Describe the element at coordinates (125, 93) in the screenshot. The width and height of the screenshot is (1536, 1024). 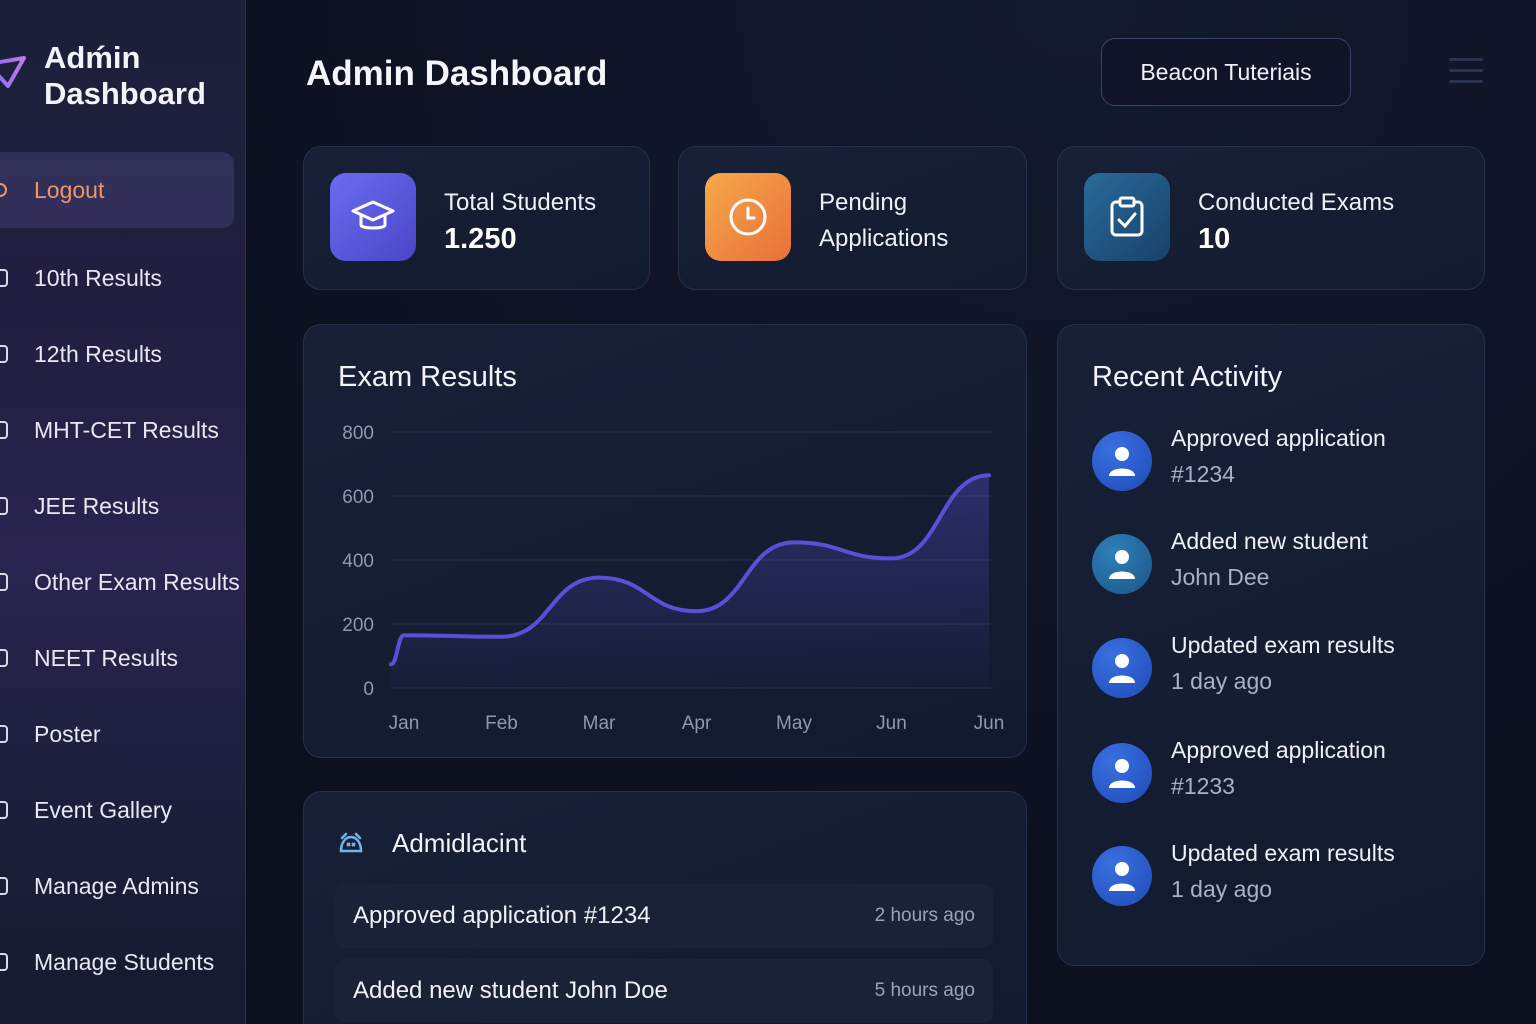
I see `brand-line-2: Dashboard` at that location.